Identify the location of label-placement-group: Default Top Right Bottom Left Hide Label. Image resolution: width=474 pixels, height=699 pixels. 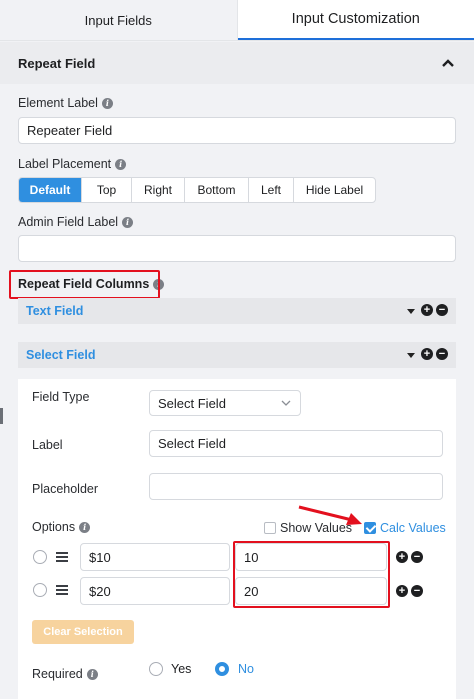
(197, 190).